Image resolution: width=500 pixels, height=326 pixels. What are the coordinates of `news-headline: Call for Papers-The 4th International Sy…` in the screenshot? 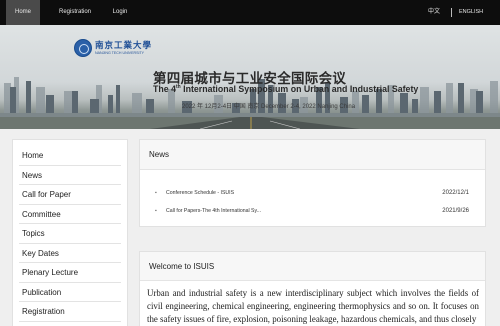 It's located at (213, 211).